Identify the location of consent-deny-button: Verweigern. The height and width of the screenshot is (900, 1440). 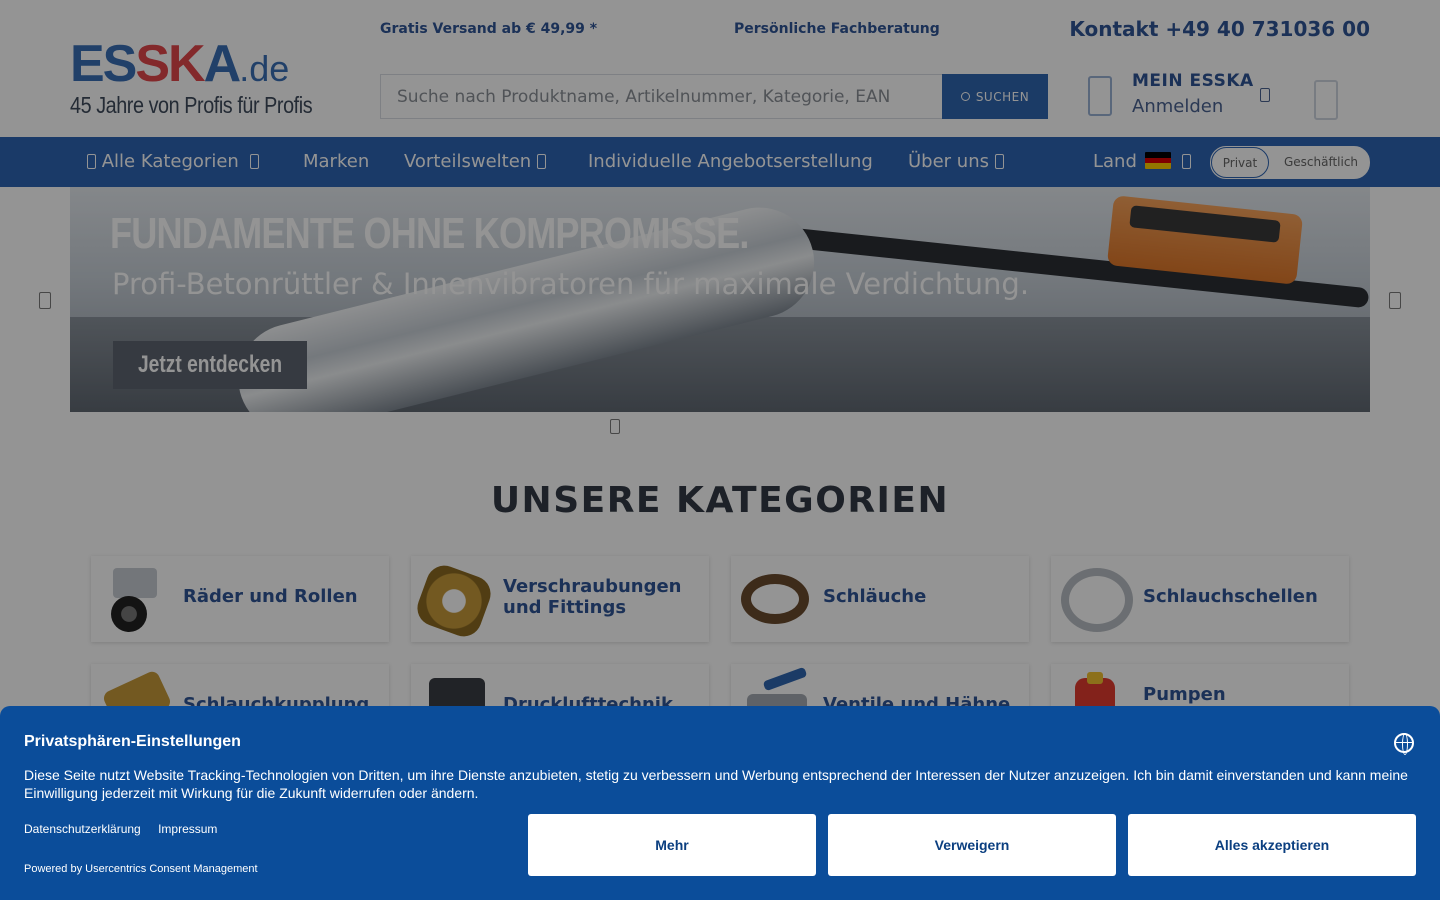
(972, 845).